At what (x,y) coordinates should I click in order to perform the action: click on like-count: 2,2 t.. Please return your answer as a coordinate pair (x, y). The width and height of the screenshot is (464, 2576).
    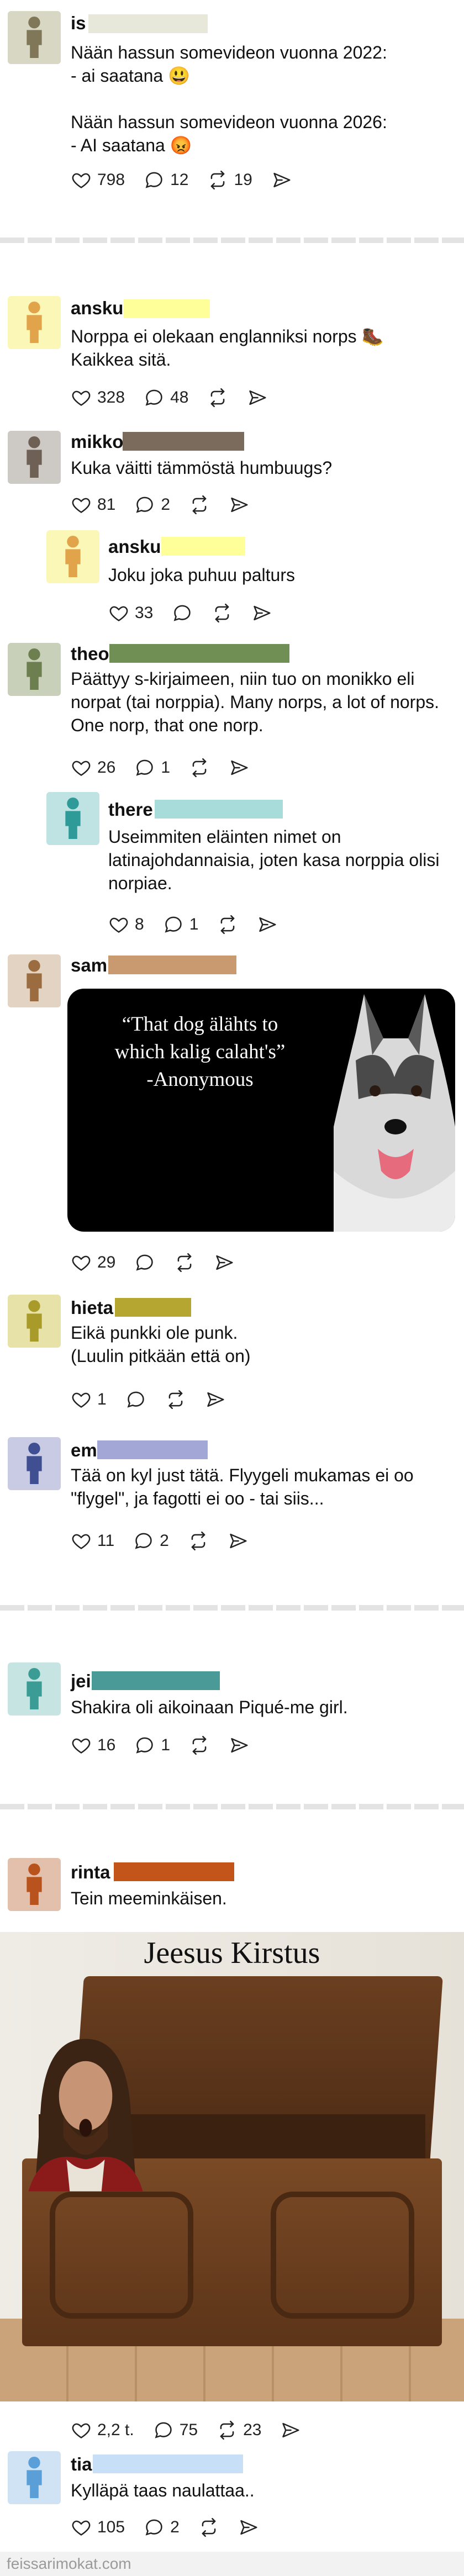
    Looking at the image, I should click on (115, 2430).